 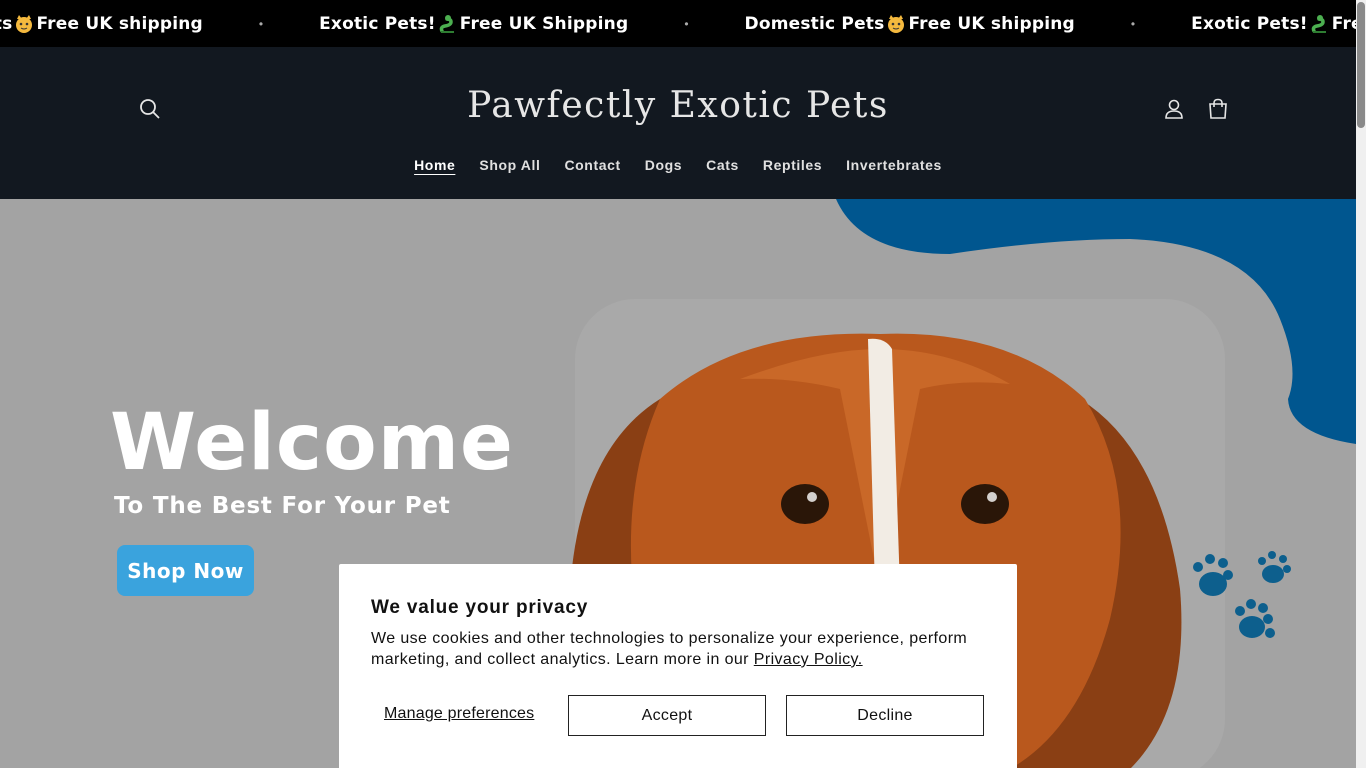 I want to click on cart-button, so click(x=1218, y=109).